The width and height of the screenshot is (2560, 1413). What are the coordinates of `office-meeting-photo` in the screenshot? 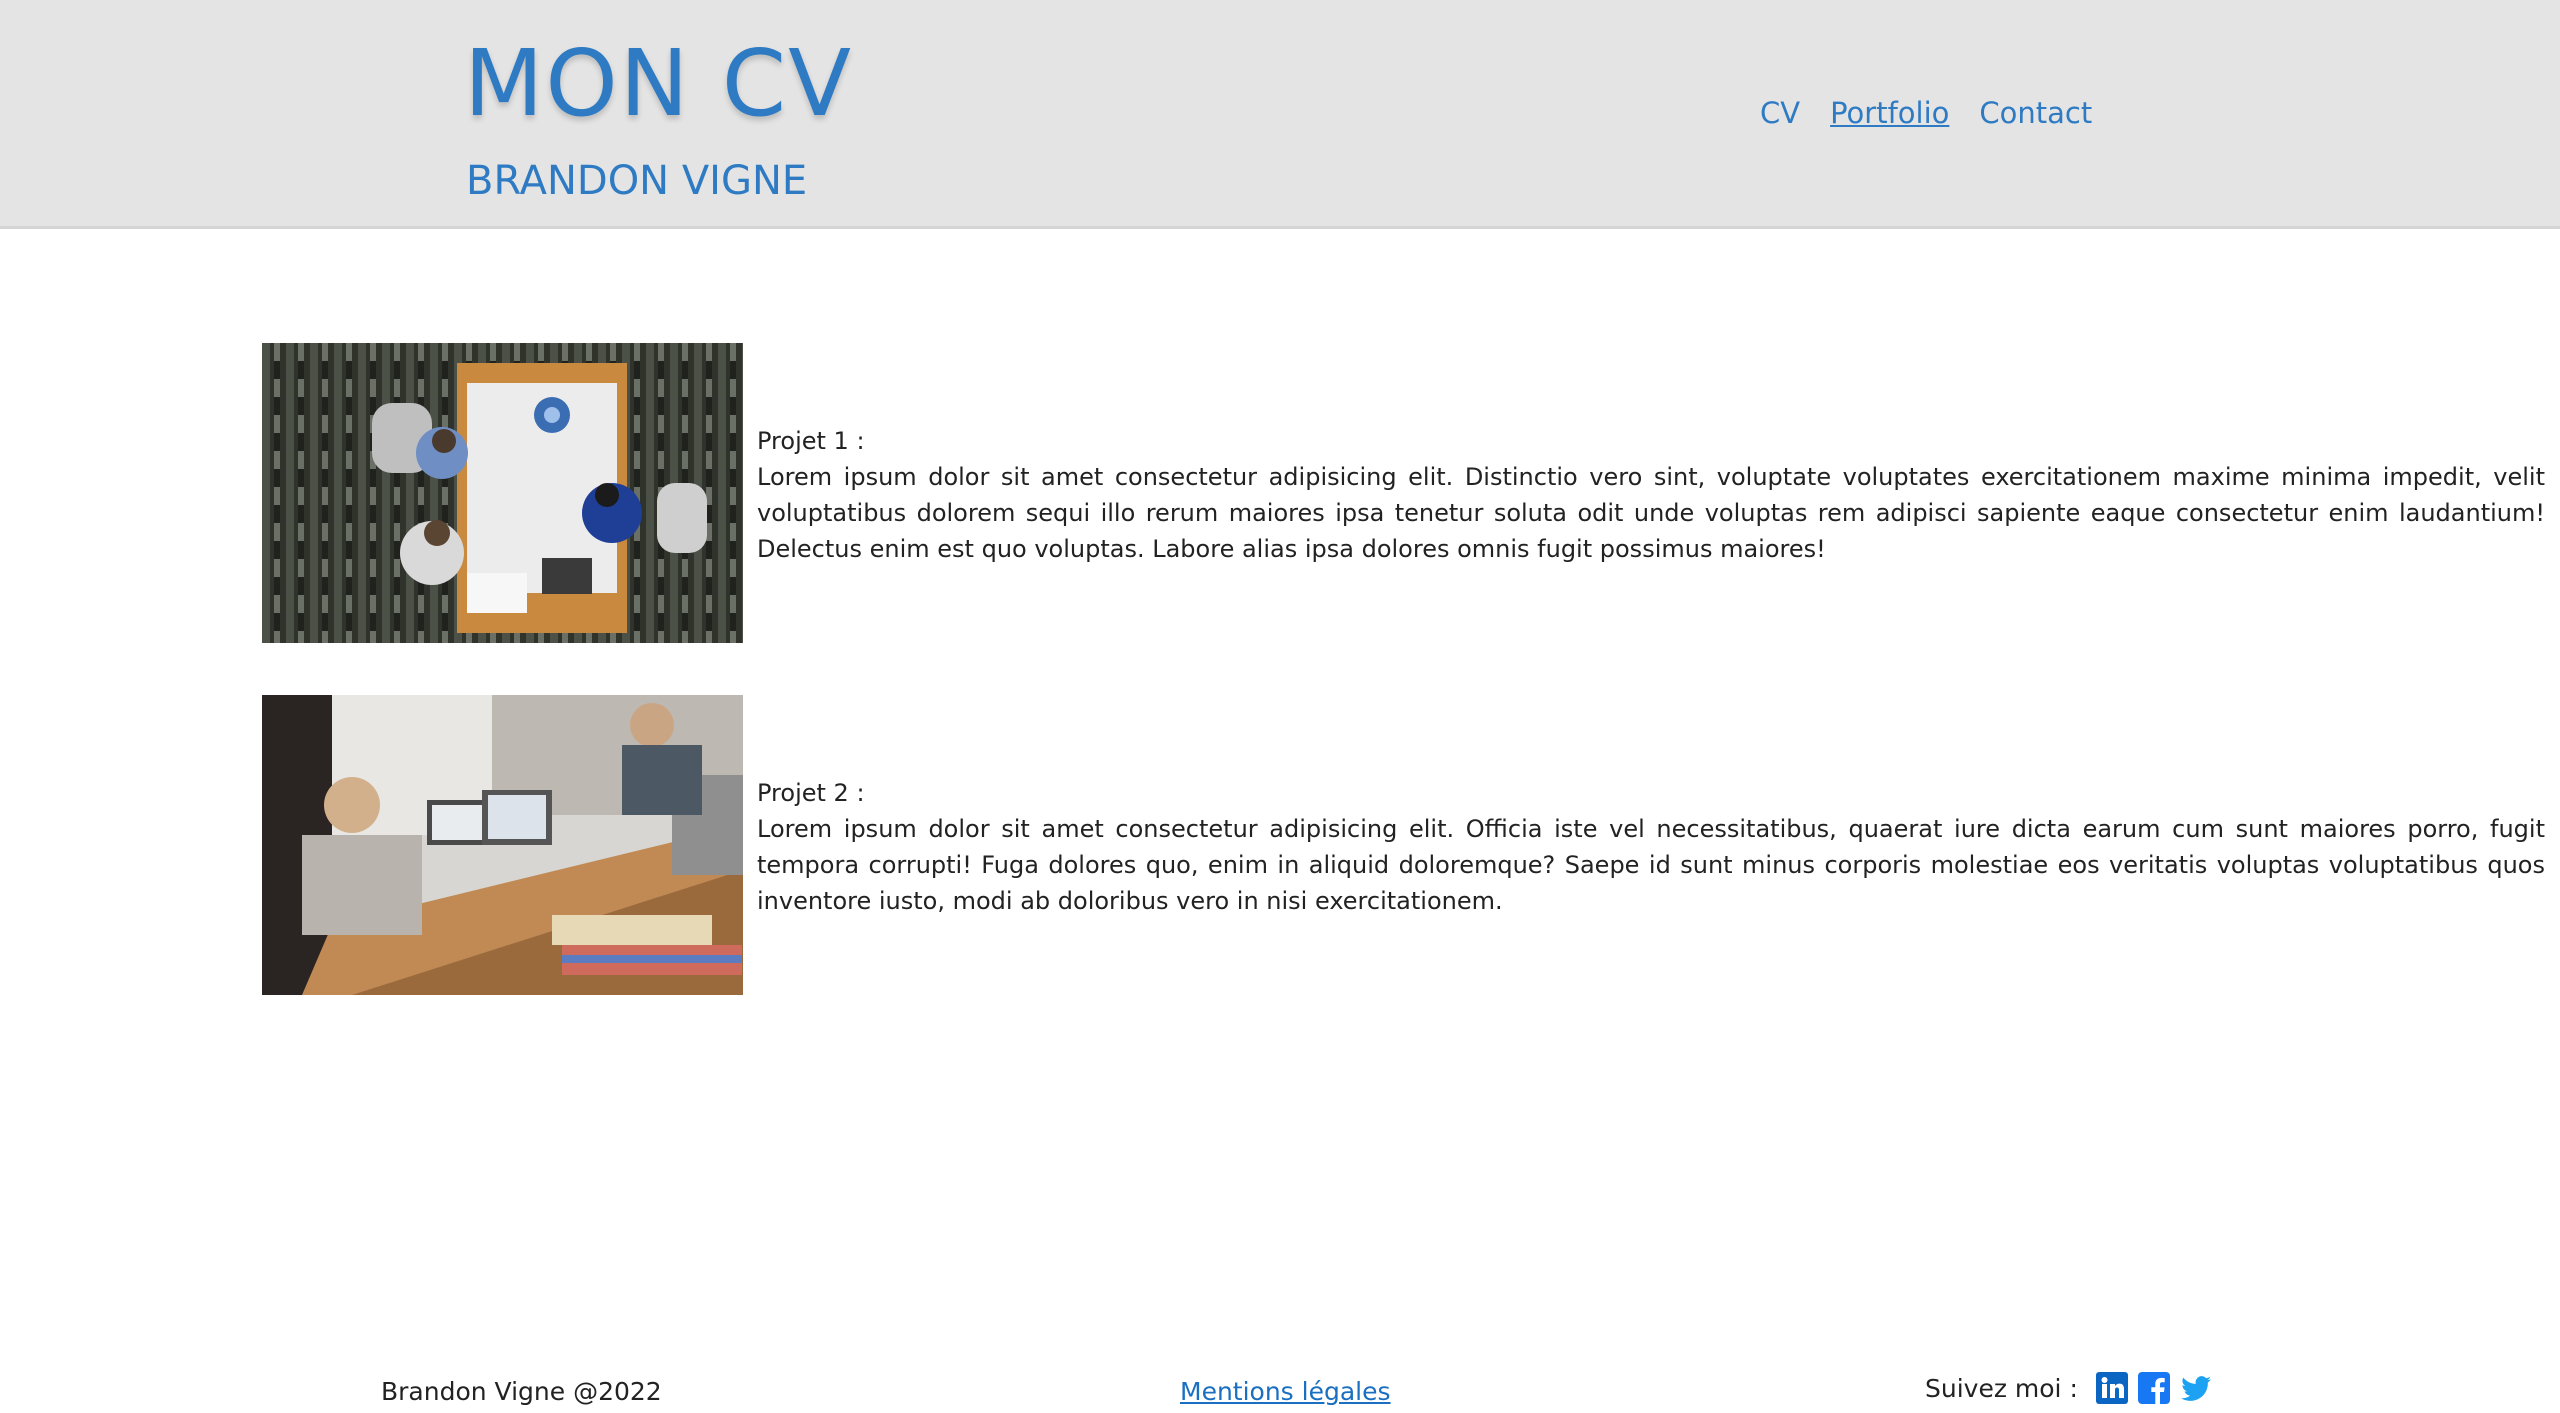 It's located at (502, 493).